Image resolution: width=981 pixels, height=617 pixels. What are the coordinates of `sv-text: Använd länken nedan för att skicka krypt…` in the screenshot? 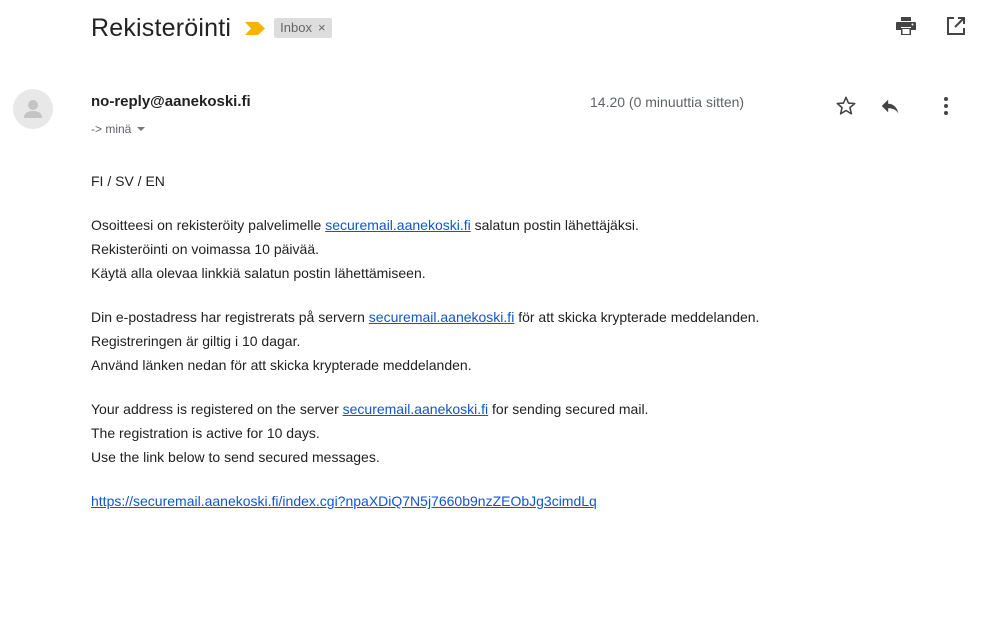 It's located at (281, 365).